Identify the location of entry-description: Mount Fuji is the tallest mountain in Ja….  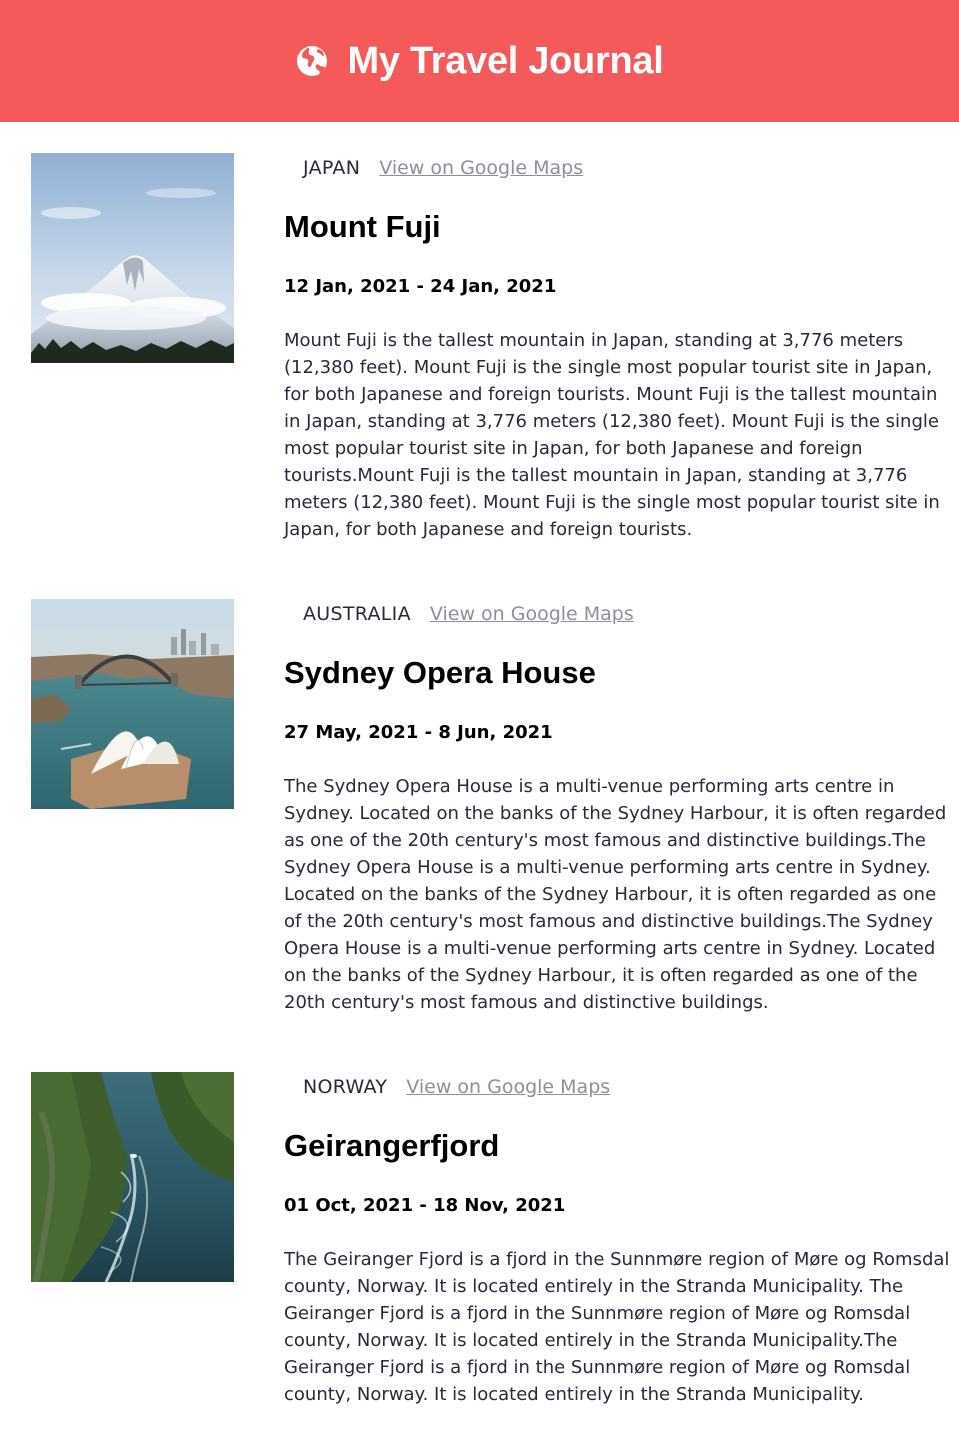
(612, 435).